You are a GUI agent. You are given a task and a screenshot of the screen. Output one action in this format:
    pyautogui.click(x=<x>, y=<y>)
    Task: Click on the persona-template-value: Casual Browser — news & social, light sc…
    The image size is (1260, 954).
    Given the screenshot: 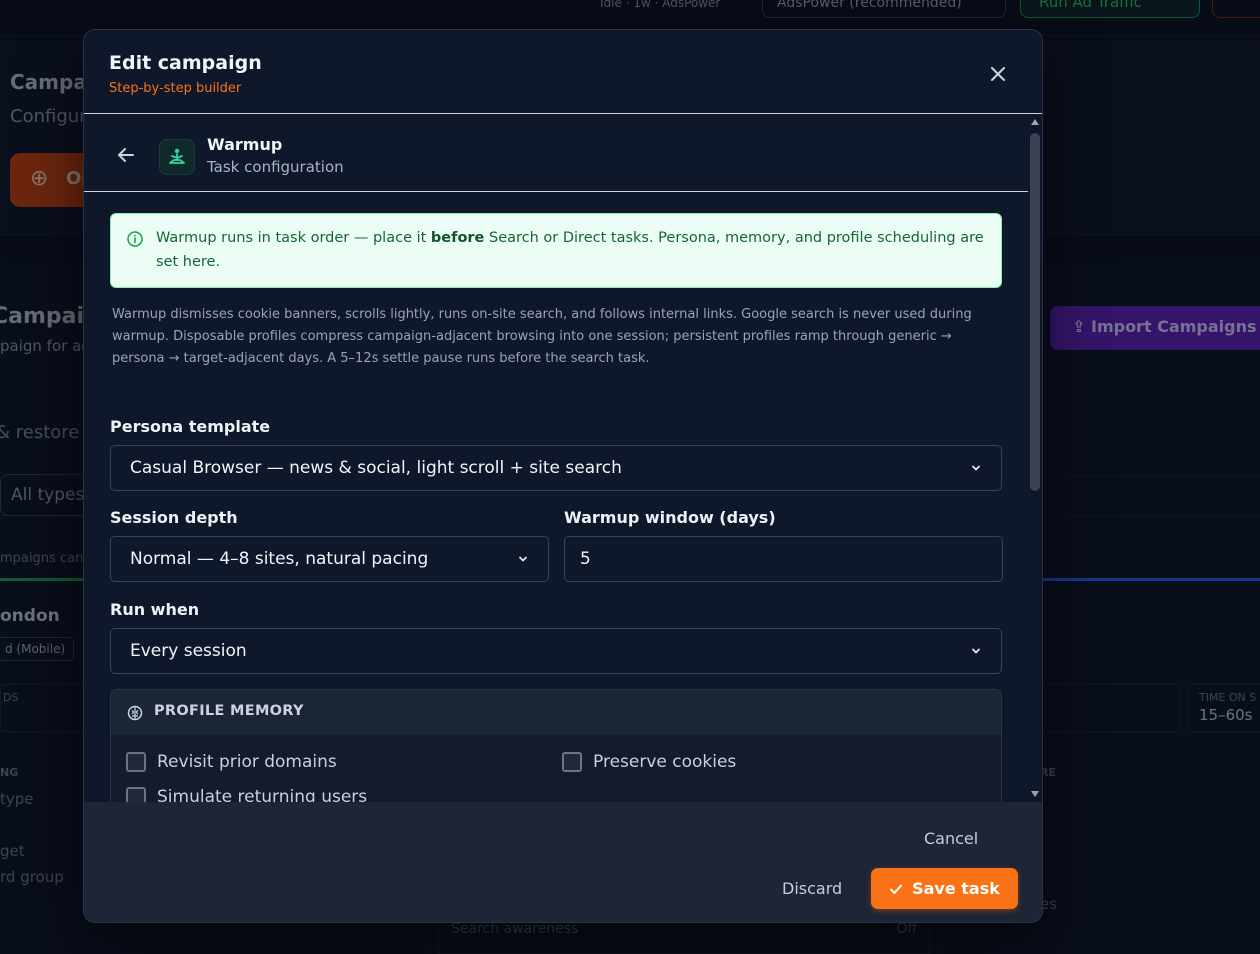 What is the action you would take?
    pyautogui.click(x=376, y=468)
    